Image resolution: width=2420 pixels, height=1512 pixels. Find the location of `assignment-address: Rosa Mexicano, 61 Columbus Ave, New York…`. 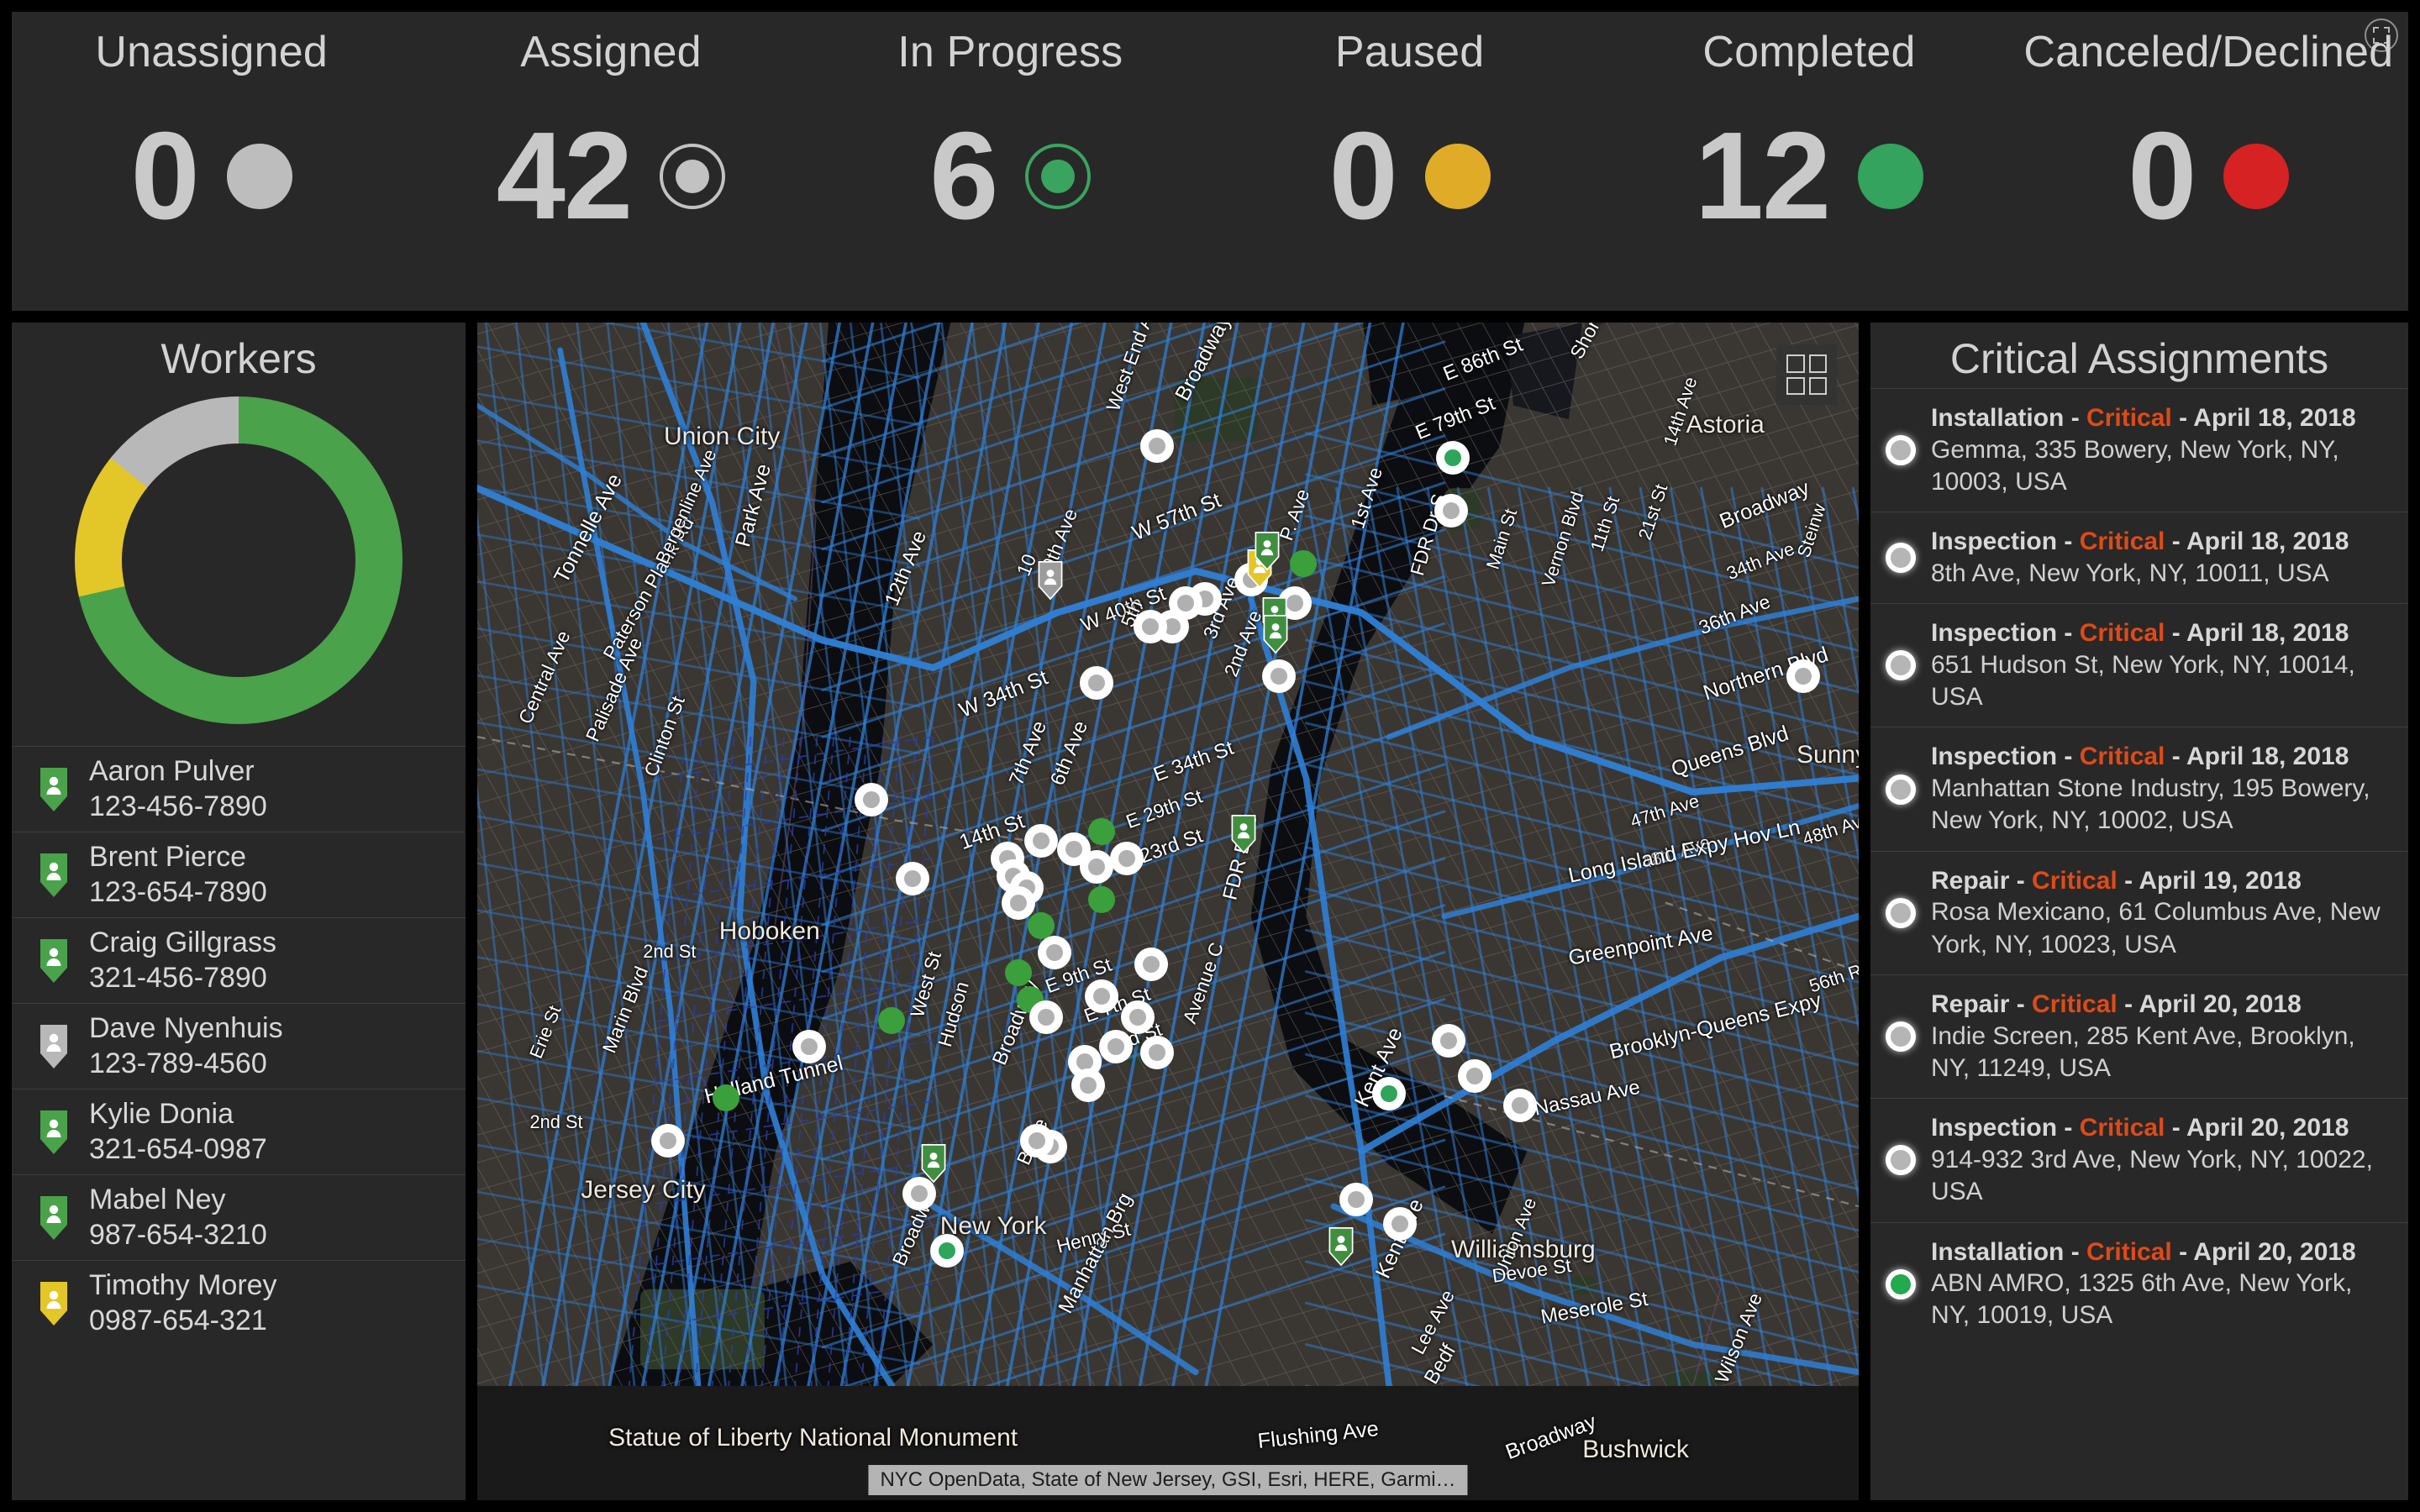

assignment-address: Rosa Mexicano, 61 Columbus Ave, New York… is located at coordinates (2156, 928).